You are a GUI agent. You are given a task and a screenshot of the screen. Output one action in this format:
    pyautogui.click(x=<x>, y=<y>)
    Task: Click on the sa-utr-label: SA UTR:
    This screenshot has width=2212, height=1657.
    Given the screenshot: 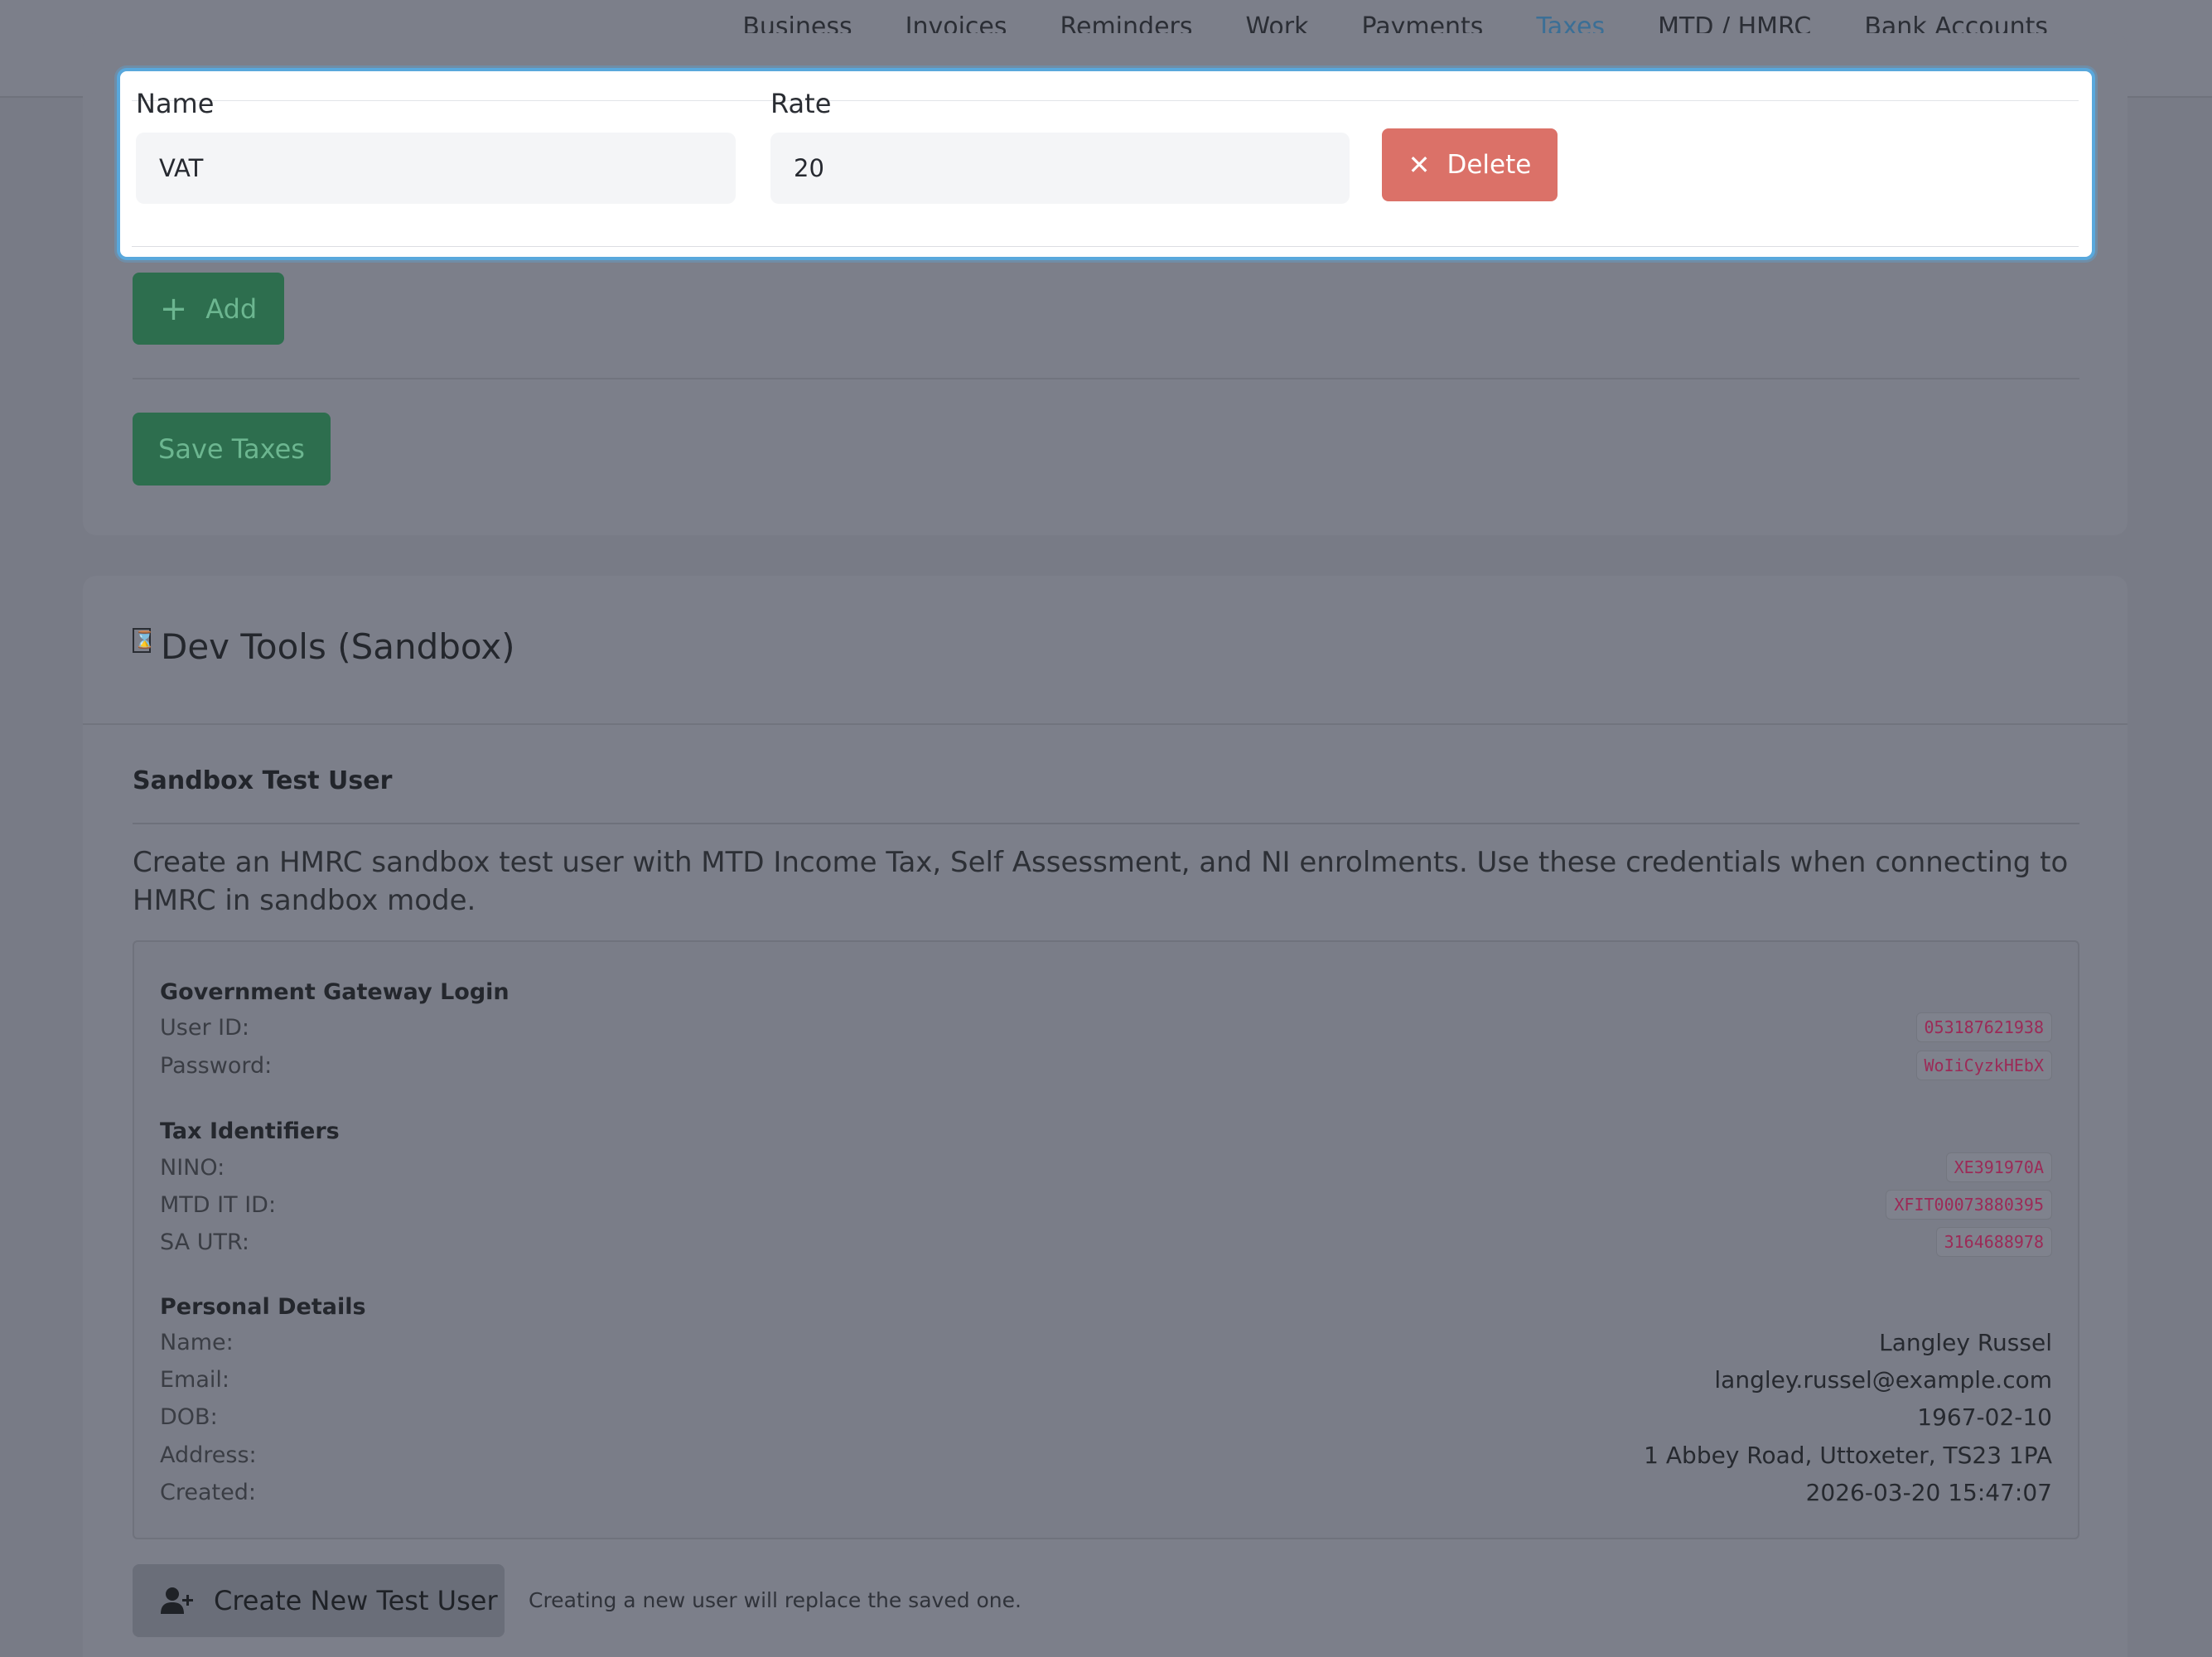 What is the action you would take?
    pyautogui.click(x=204, y=1242)
    